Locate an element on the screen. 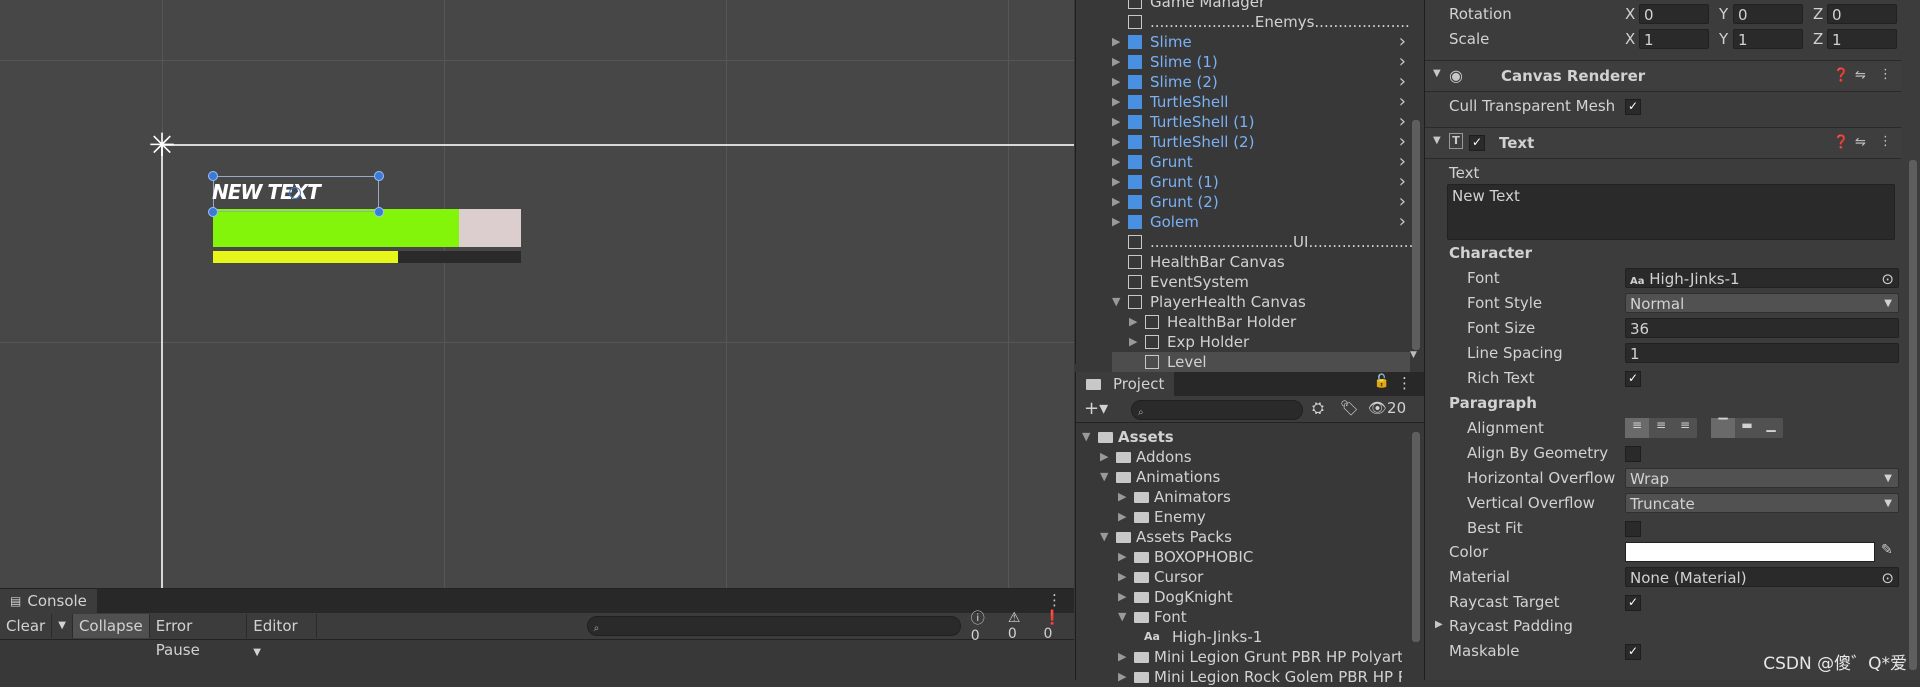 The height and width of the screenshot is (687, 1920). hierarchy-item: Game Manager is located at coordinates (1261, 6).